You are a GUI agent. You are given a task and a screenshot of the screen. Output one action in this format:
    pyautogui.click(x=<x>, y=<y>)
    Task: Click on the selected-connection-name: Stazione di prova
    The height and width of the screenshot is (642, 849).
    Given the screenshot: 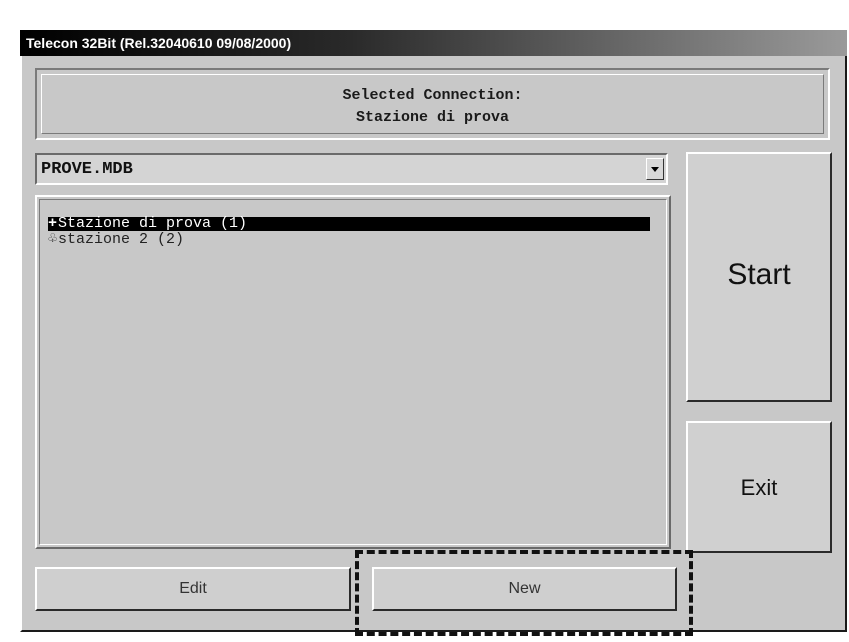 What is the action you would take?
    pyautogui.click(x=432, y=117)
    